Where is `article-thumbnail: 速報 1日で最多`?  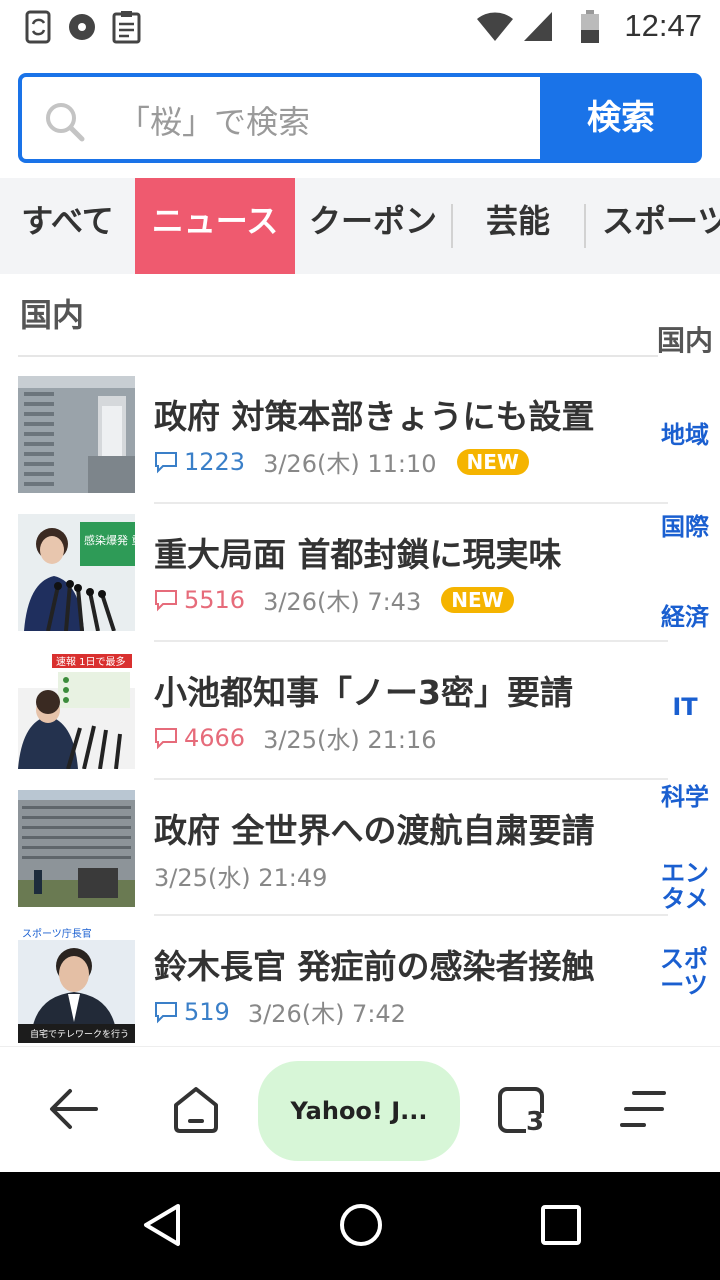
article-thumbnail: 速報 1日で最多 is located at coordinates (76, 710).